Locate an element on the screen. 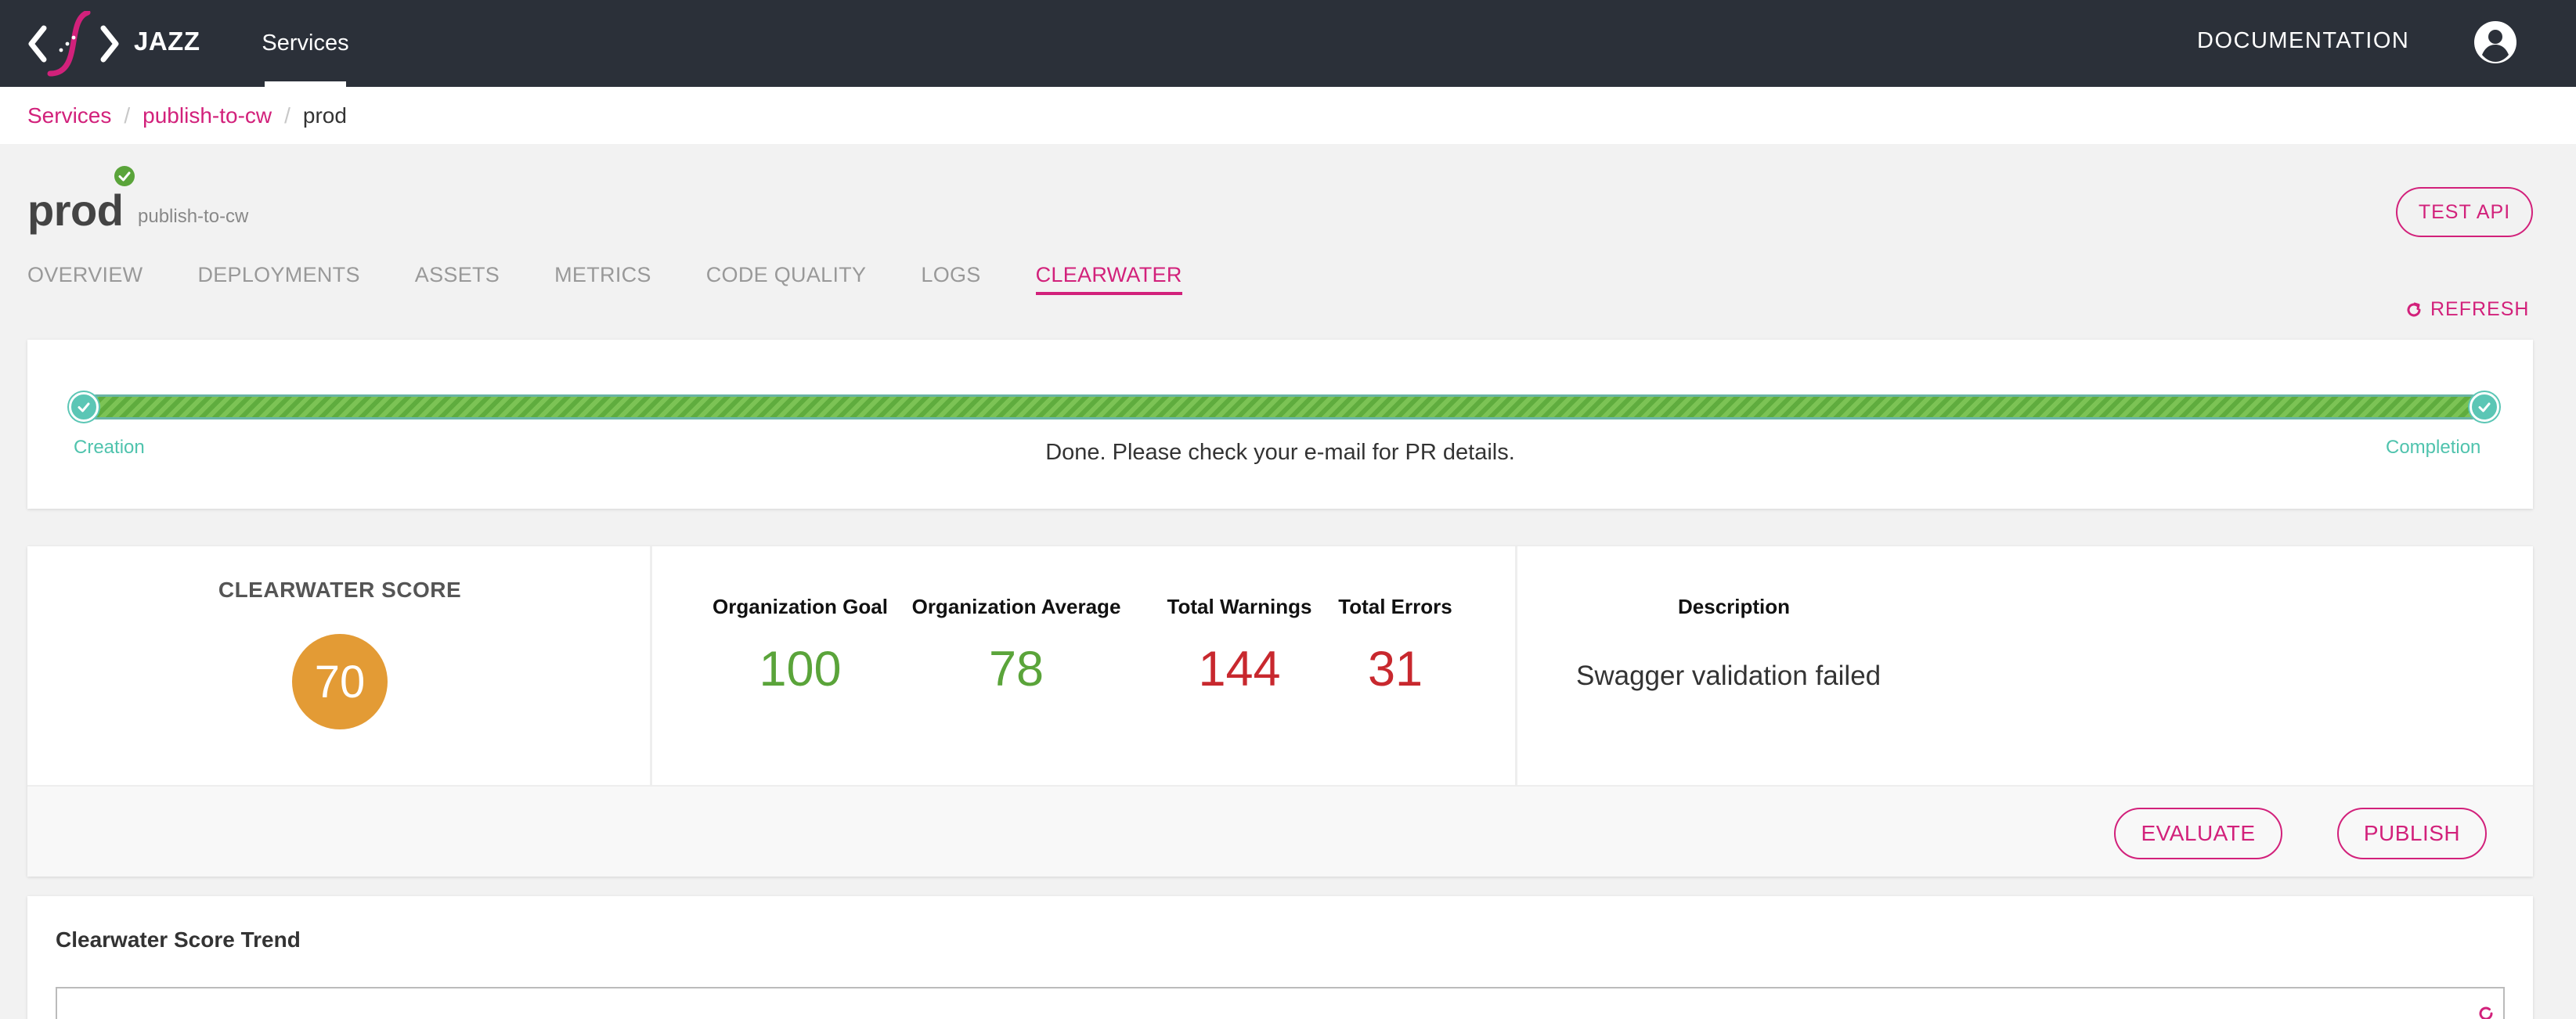 This screenshot has width=2576, height=1019. test-api-button: TEST API is located at coordinates (2464, 212).